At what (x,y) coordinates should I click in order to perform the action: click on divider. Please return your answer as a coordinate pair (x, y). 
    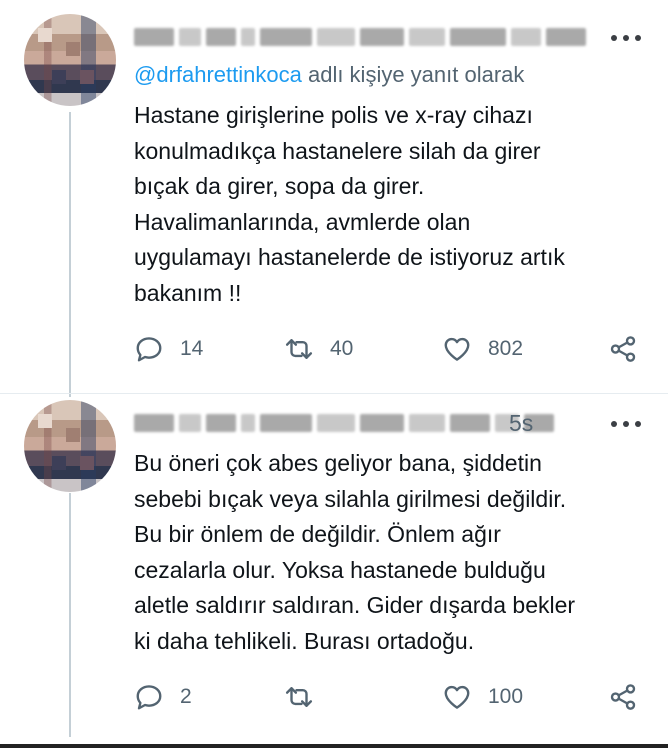
    Looking at the image, I should click on (334, 393).